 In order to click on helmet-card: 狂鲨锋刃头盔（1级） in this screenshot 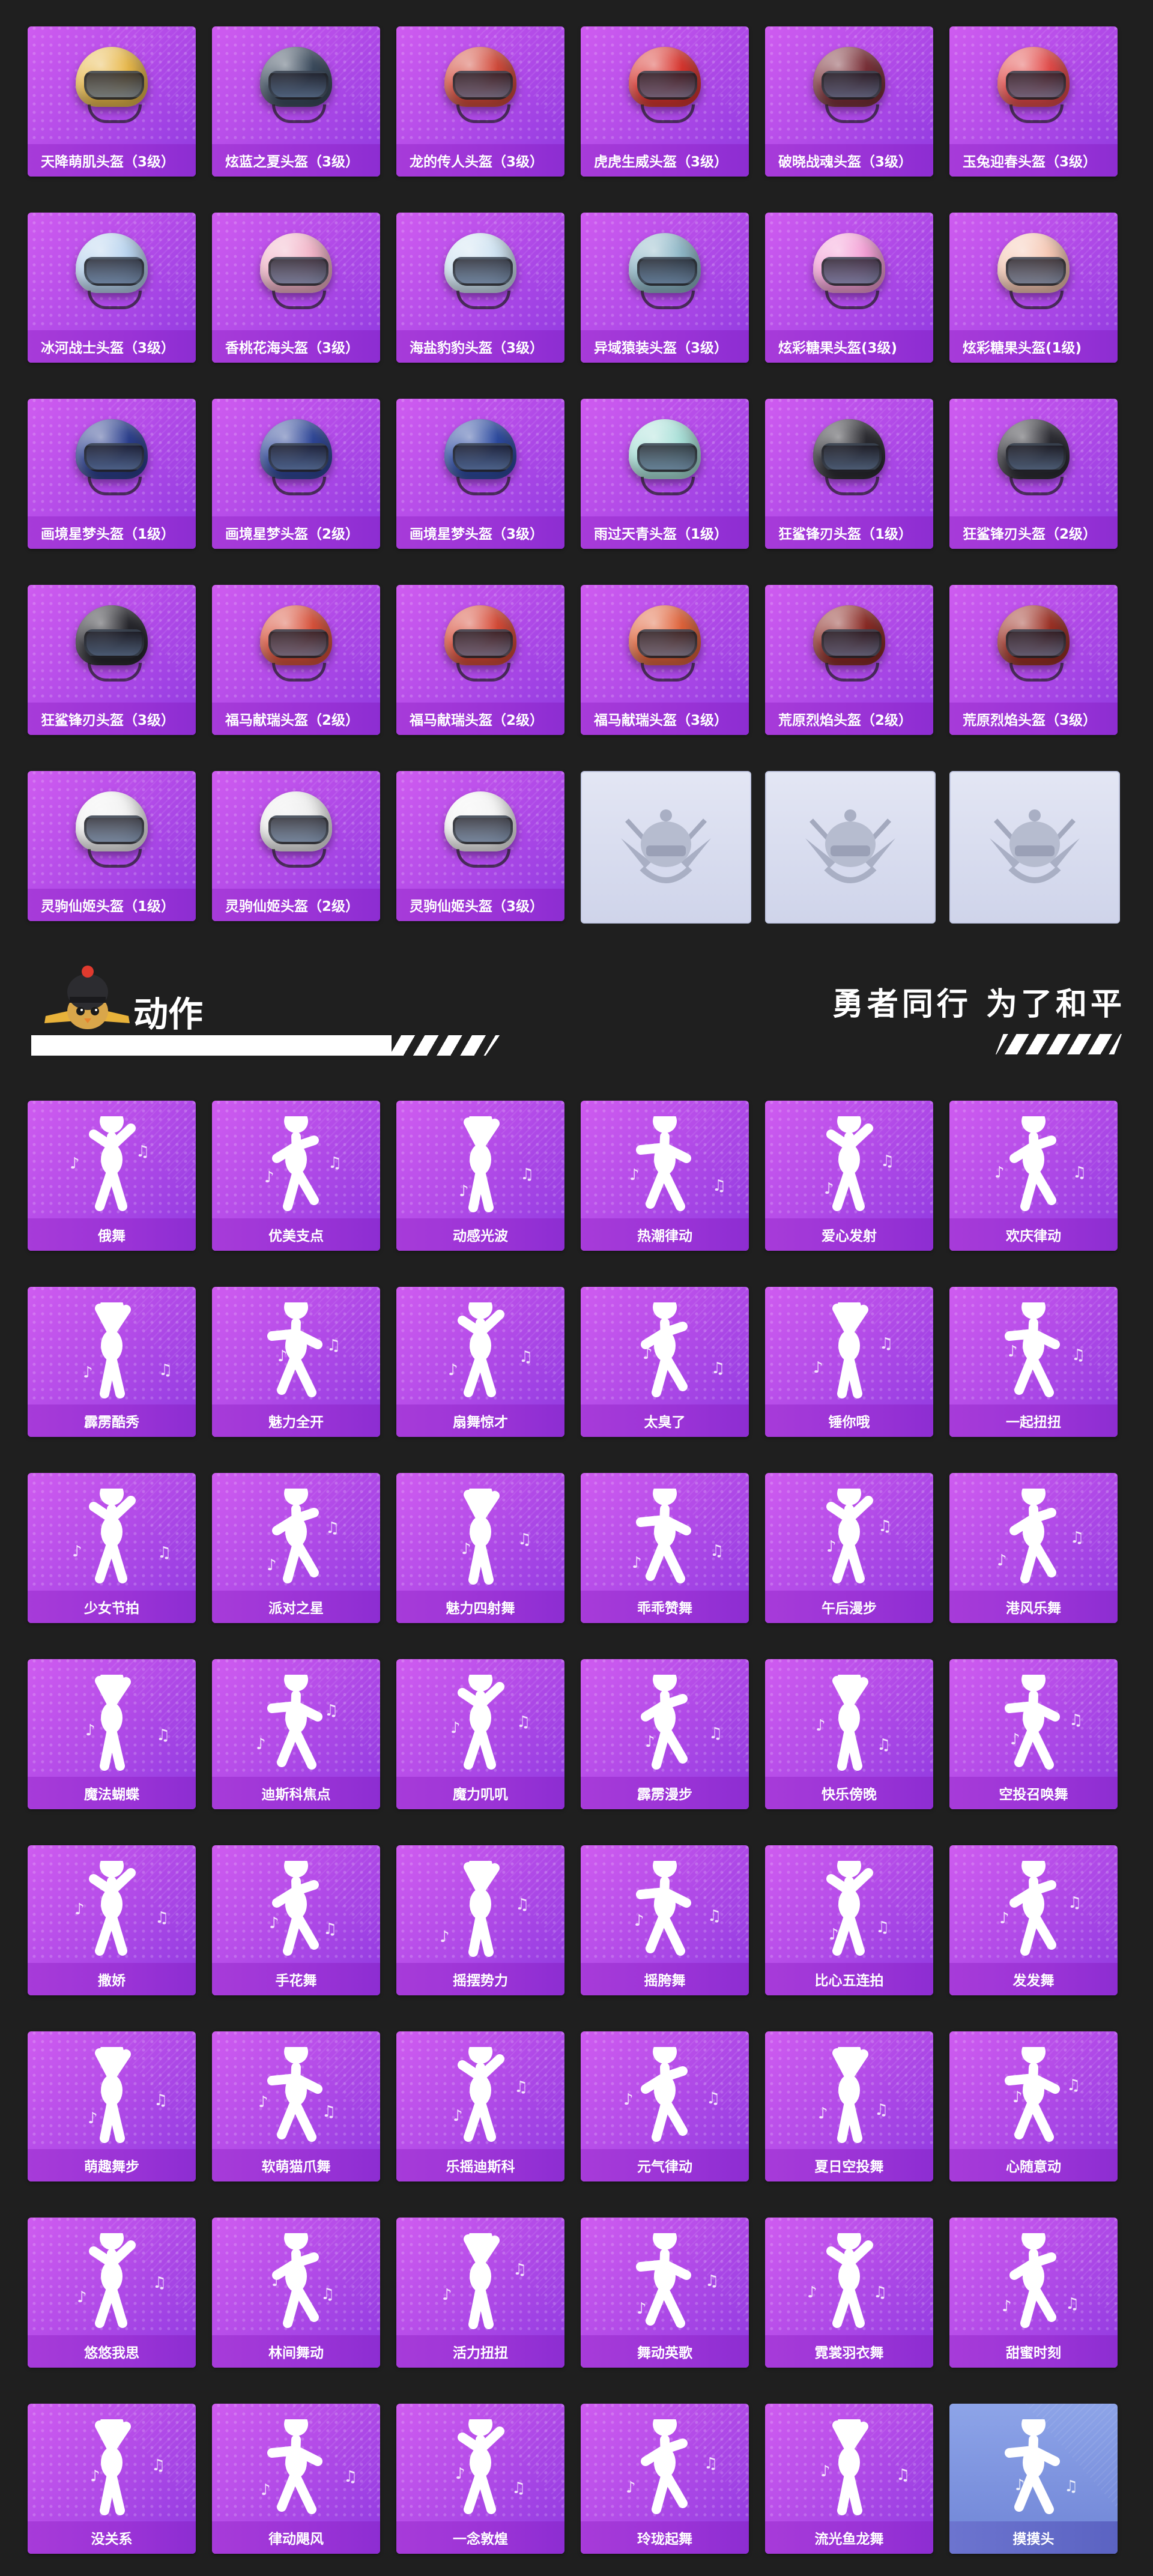, I will do `click(849, 474)`.